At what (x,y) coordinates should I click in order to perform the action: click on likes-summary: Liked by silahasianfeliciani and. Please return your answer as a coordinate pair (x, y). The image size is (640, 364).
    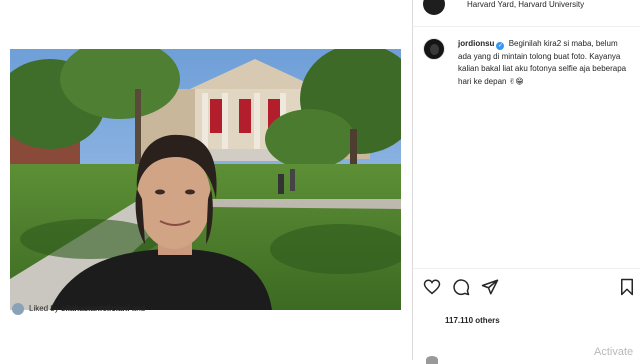
    Looking at the image, I should click on (78, 309).